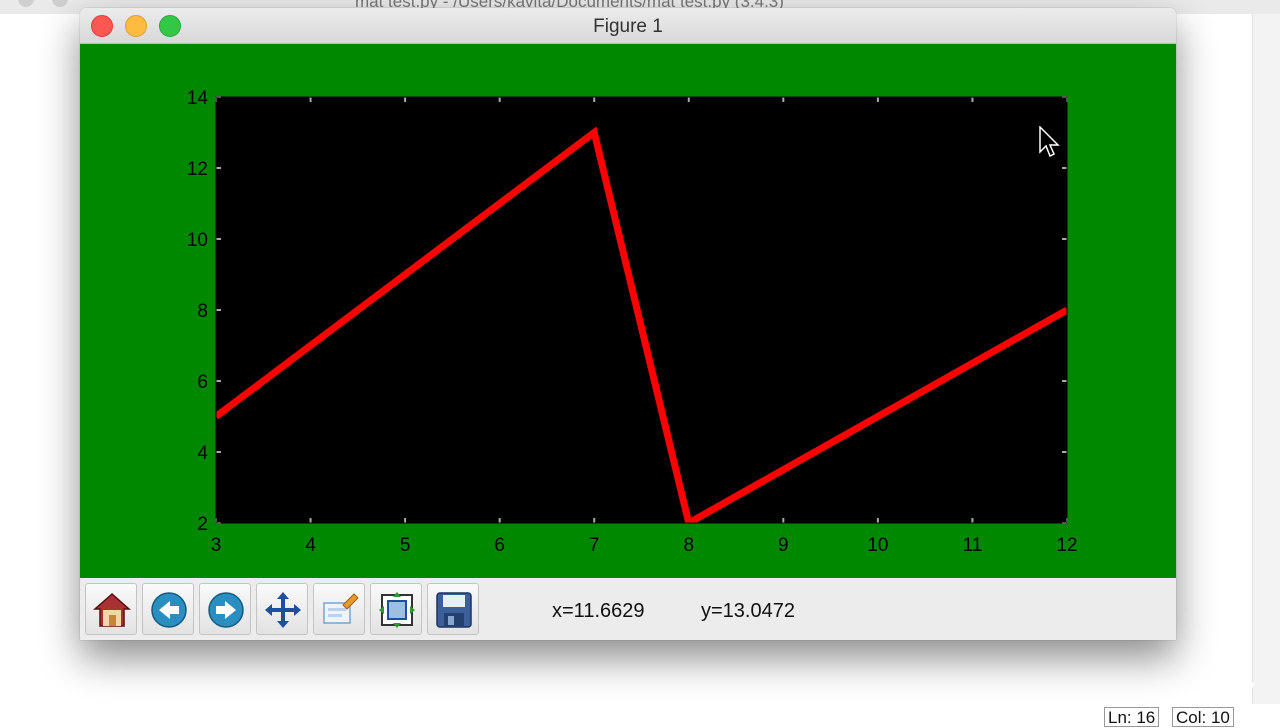 The height and width of the screenshot is (728, 1280). Describe the element at coordinates (877, 545) in the screenshot. I see `x-tick-label: 10` at that location.